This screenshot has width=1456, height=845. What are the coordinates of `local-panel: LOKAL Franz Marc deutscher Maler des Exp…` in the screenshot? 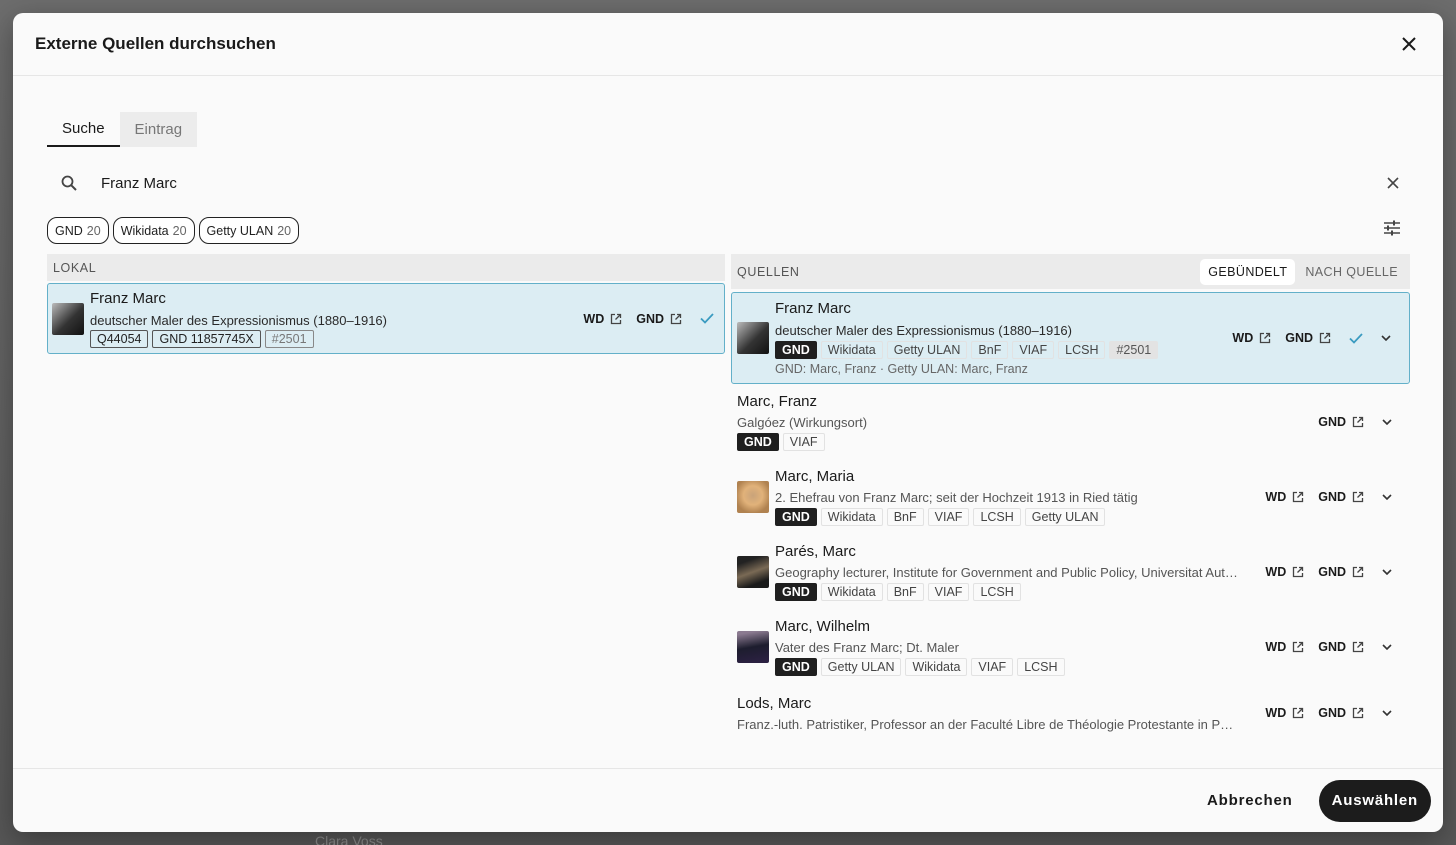 It's located at (386, 304).